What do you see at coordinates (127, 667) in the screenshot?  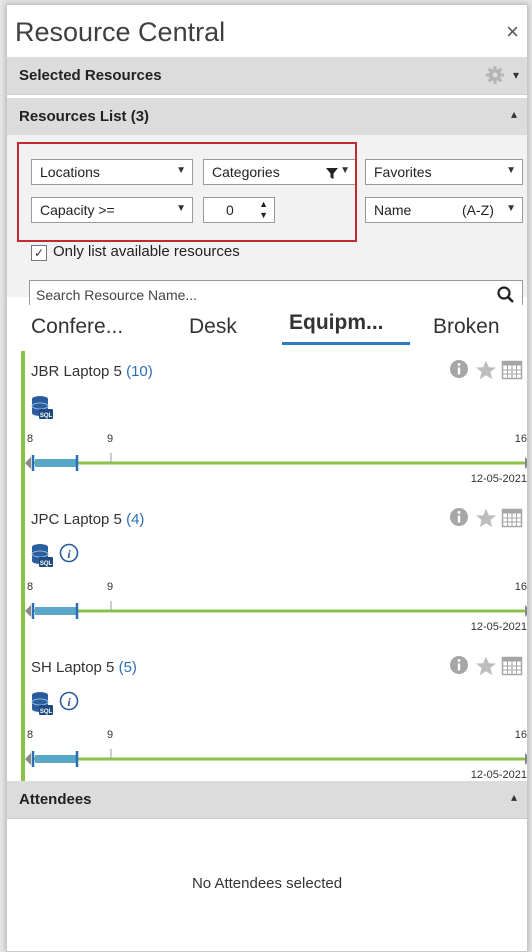 I see `resource-count: (5)` at bounding box center [127, 667].